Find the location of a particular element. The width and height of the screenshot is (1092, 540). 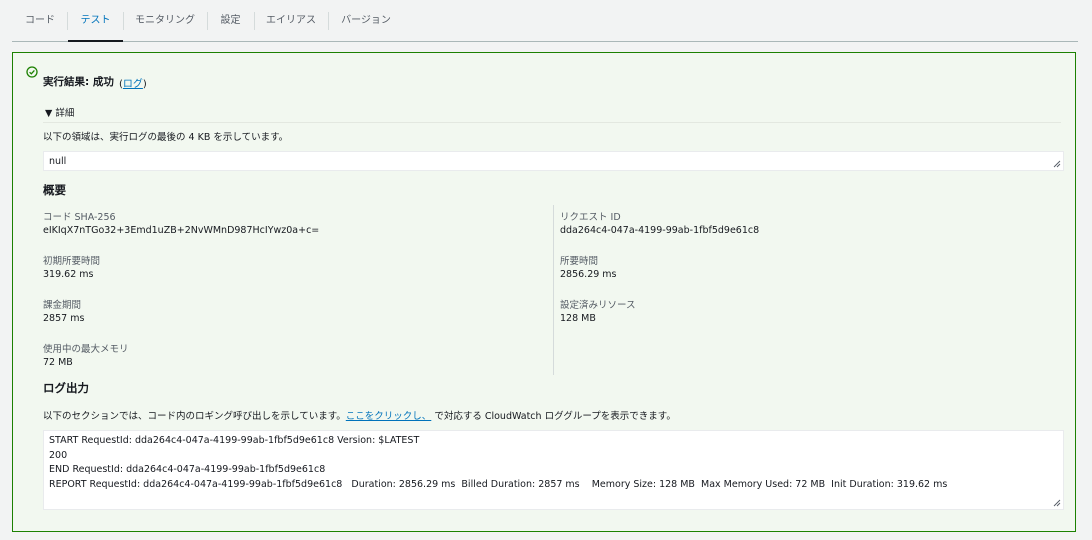

duration-label: 所要時間 is located at coordinates (579, 261).